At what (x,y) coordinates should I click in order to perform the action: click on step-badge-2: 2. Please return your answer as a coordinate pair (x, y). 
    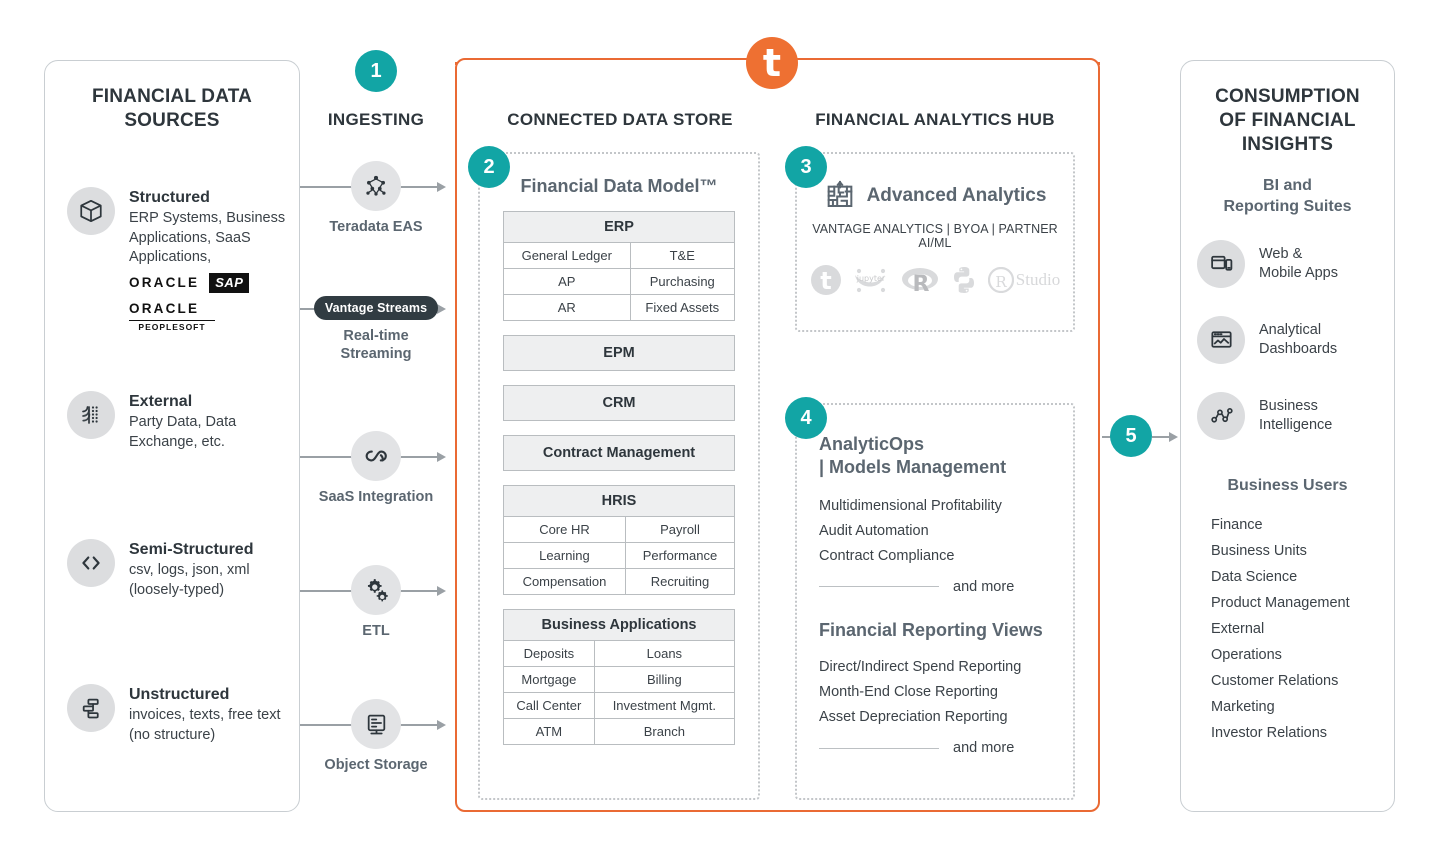
    Looking at the image, I should click on (489, 167).